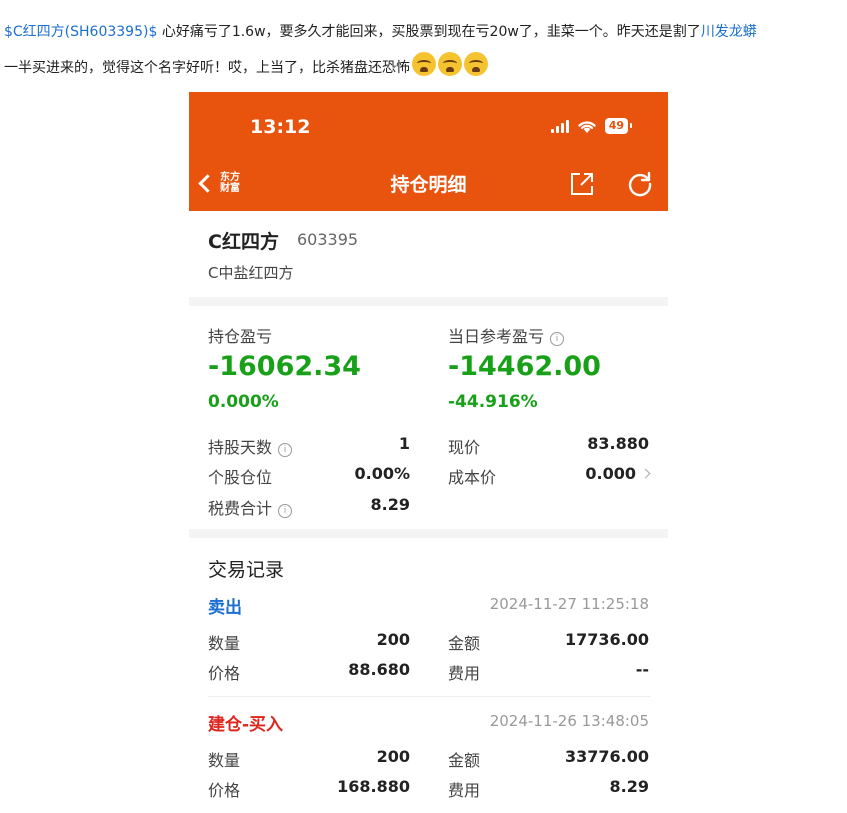 Image resolution: width=847 pixels, height=813 pixels. What do you see at coordinates (640, 184) in the screenshot?
I see `refresh-icon` at bounding box center [640, 184].